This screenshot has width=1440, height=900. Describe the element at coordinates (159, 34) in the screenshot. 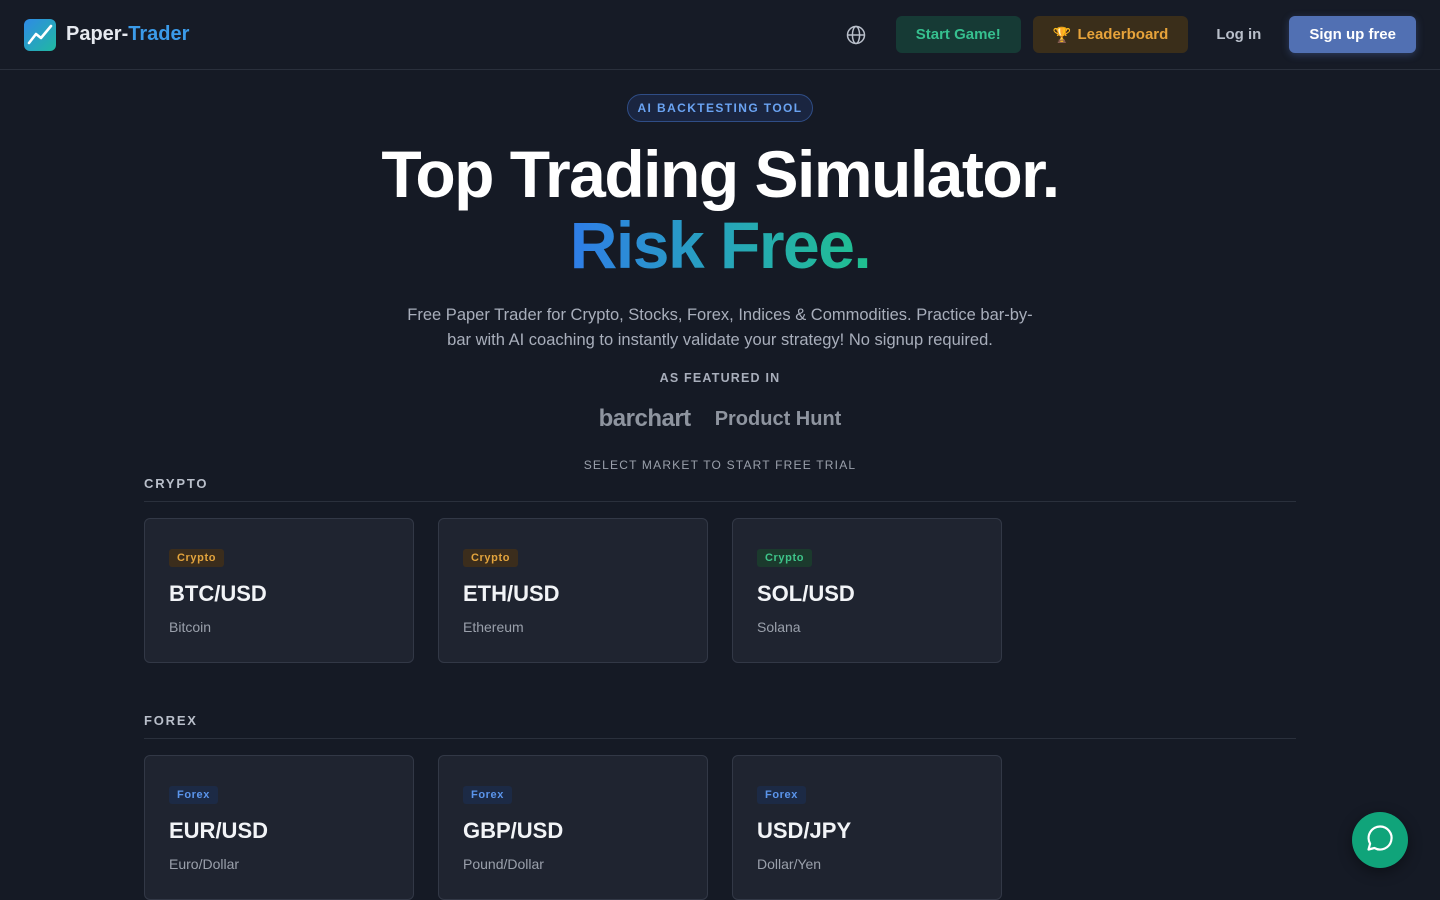

I see `logo-suffix: Trader` at that location.